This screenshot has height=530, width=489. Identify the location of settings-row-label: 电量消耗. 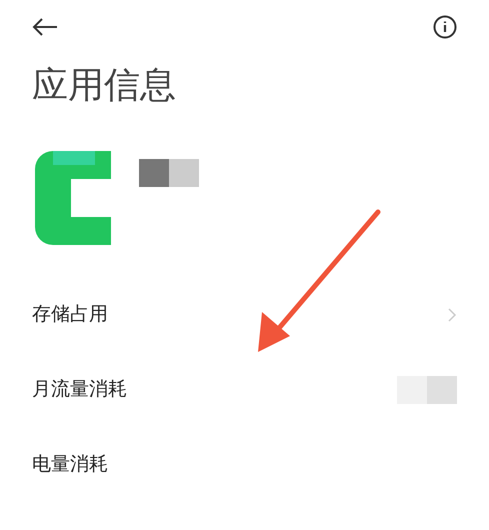
(70, 464).